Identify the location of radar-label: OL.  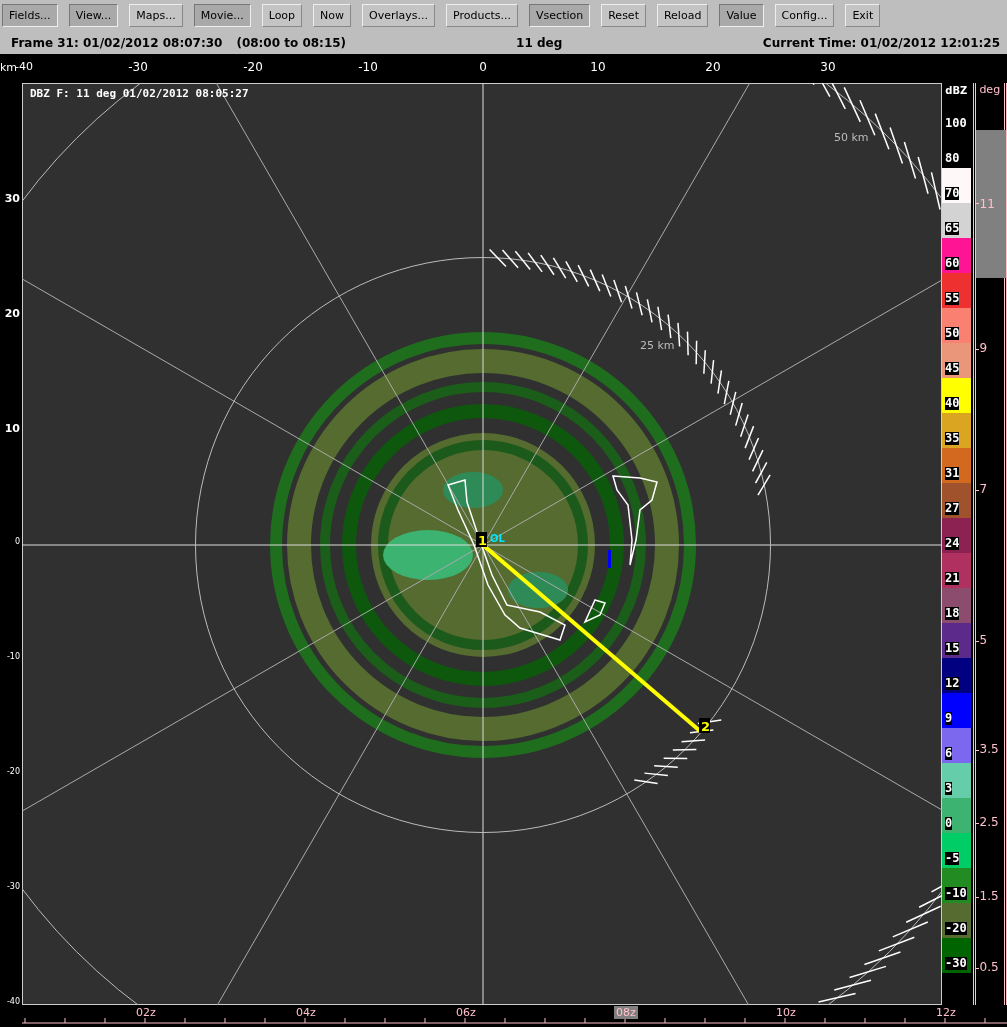
(497, 538).